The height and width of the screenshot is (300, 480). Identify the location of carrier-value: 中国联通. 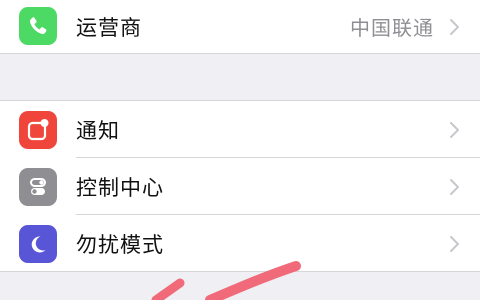
(392, 28).